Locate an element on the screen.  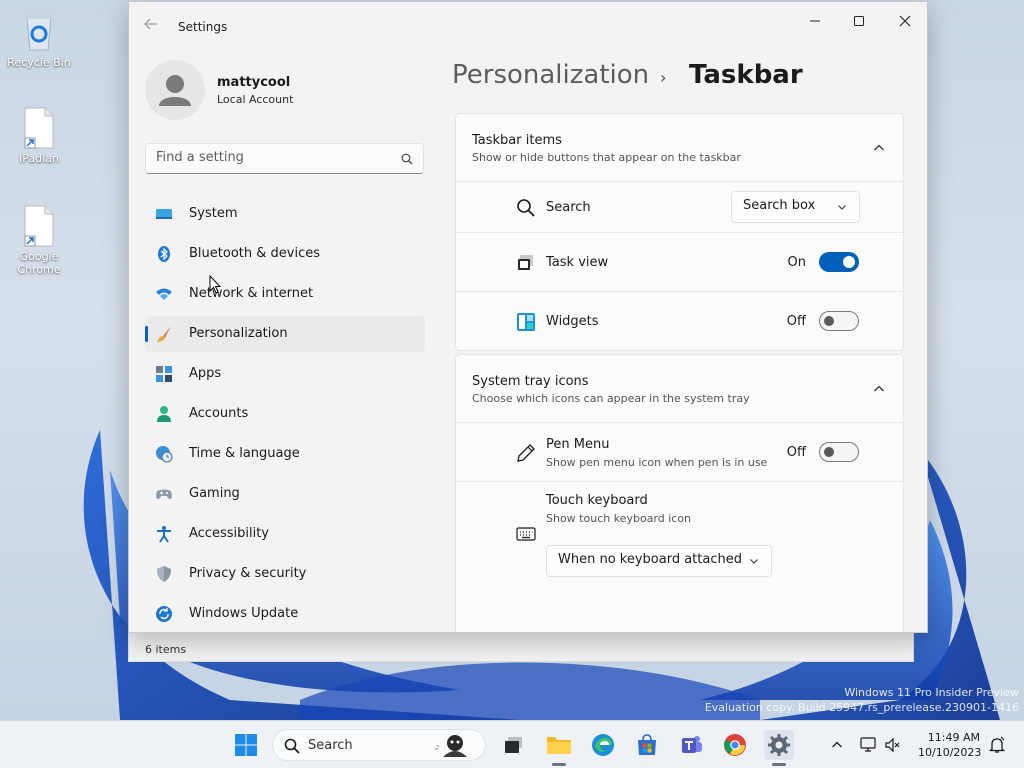
close-button is located at coordinates (904, 21).